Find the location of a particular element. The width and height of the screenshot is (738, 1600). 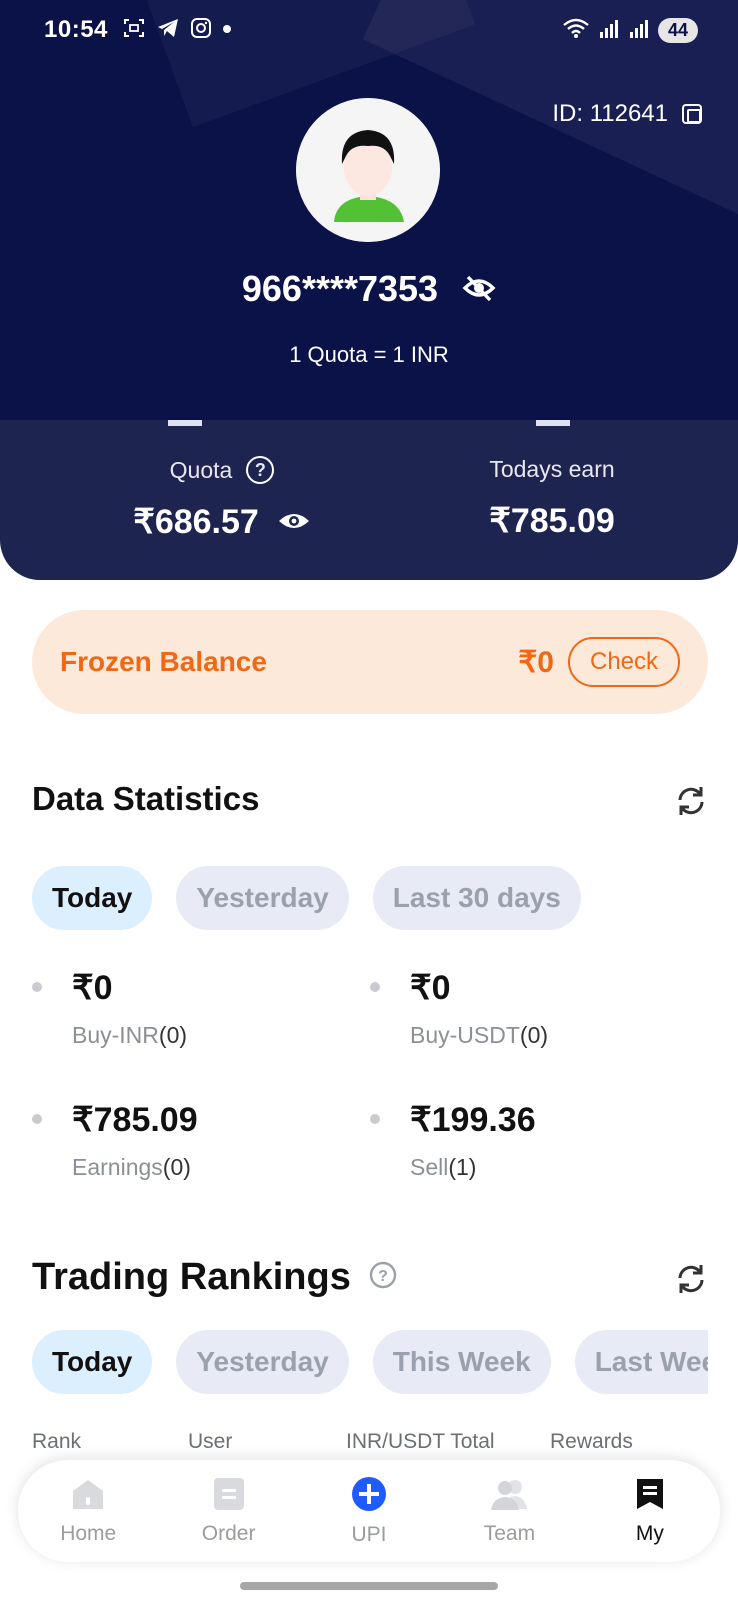

check-button: Check is located at coordinates (624, 662).